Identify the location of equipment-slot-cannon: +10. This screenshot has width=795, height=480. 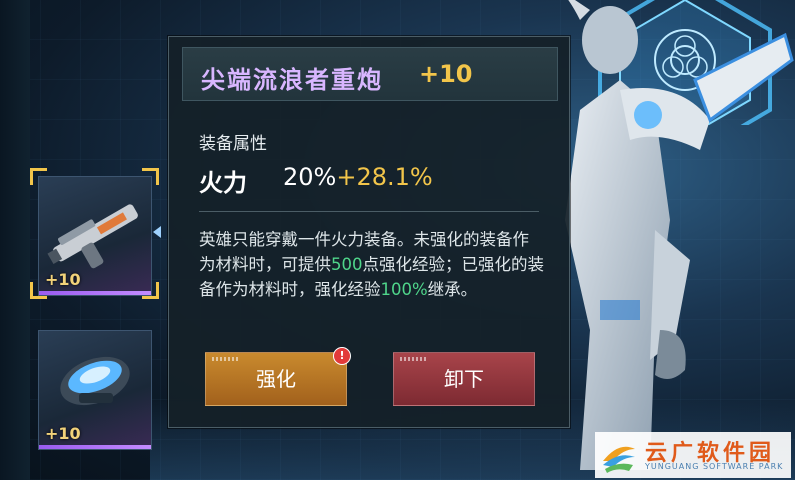
(95, 236).